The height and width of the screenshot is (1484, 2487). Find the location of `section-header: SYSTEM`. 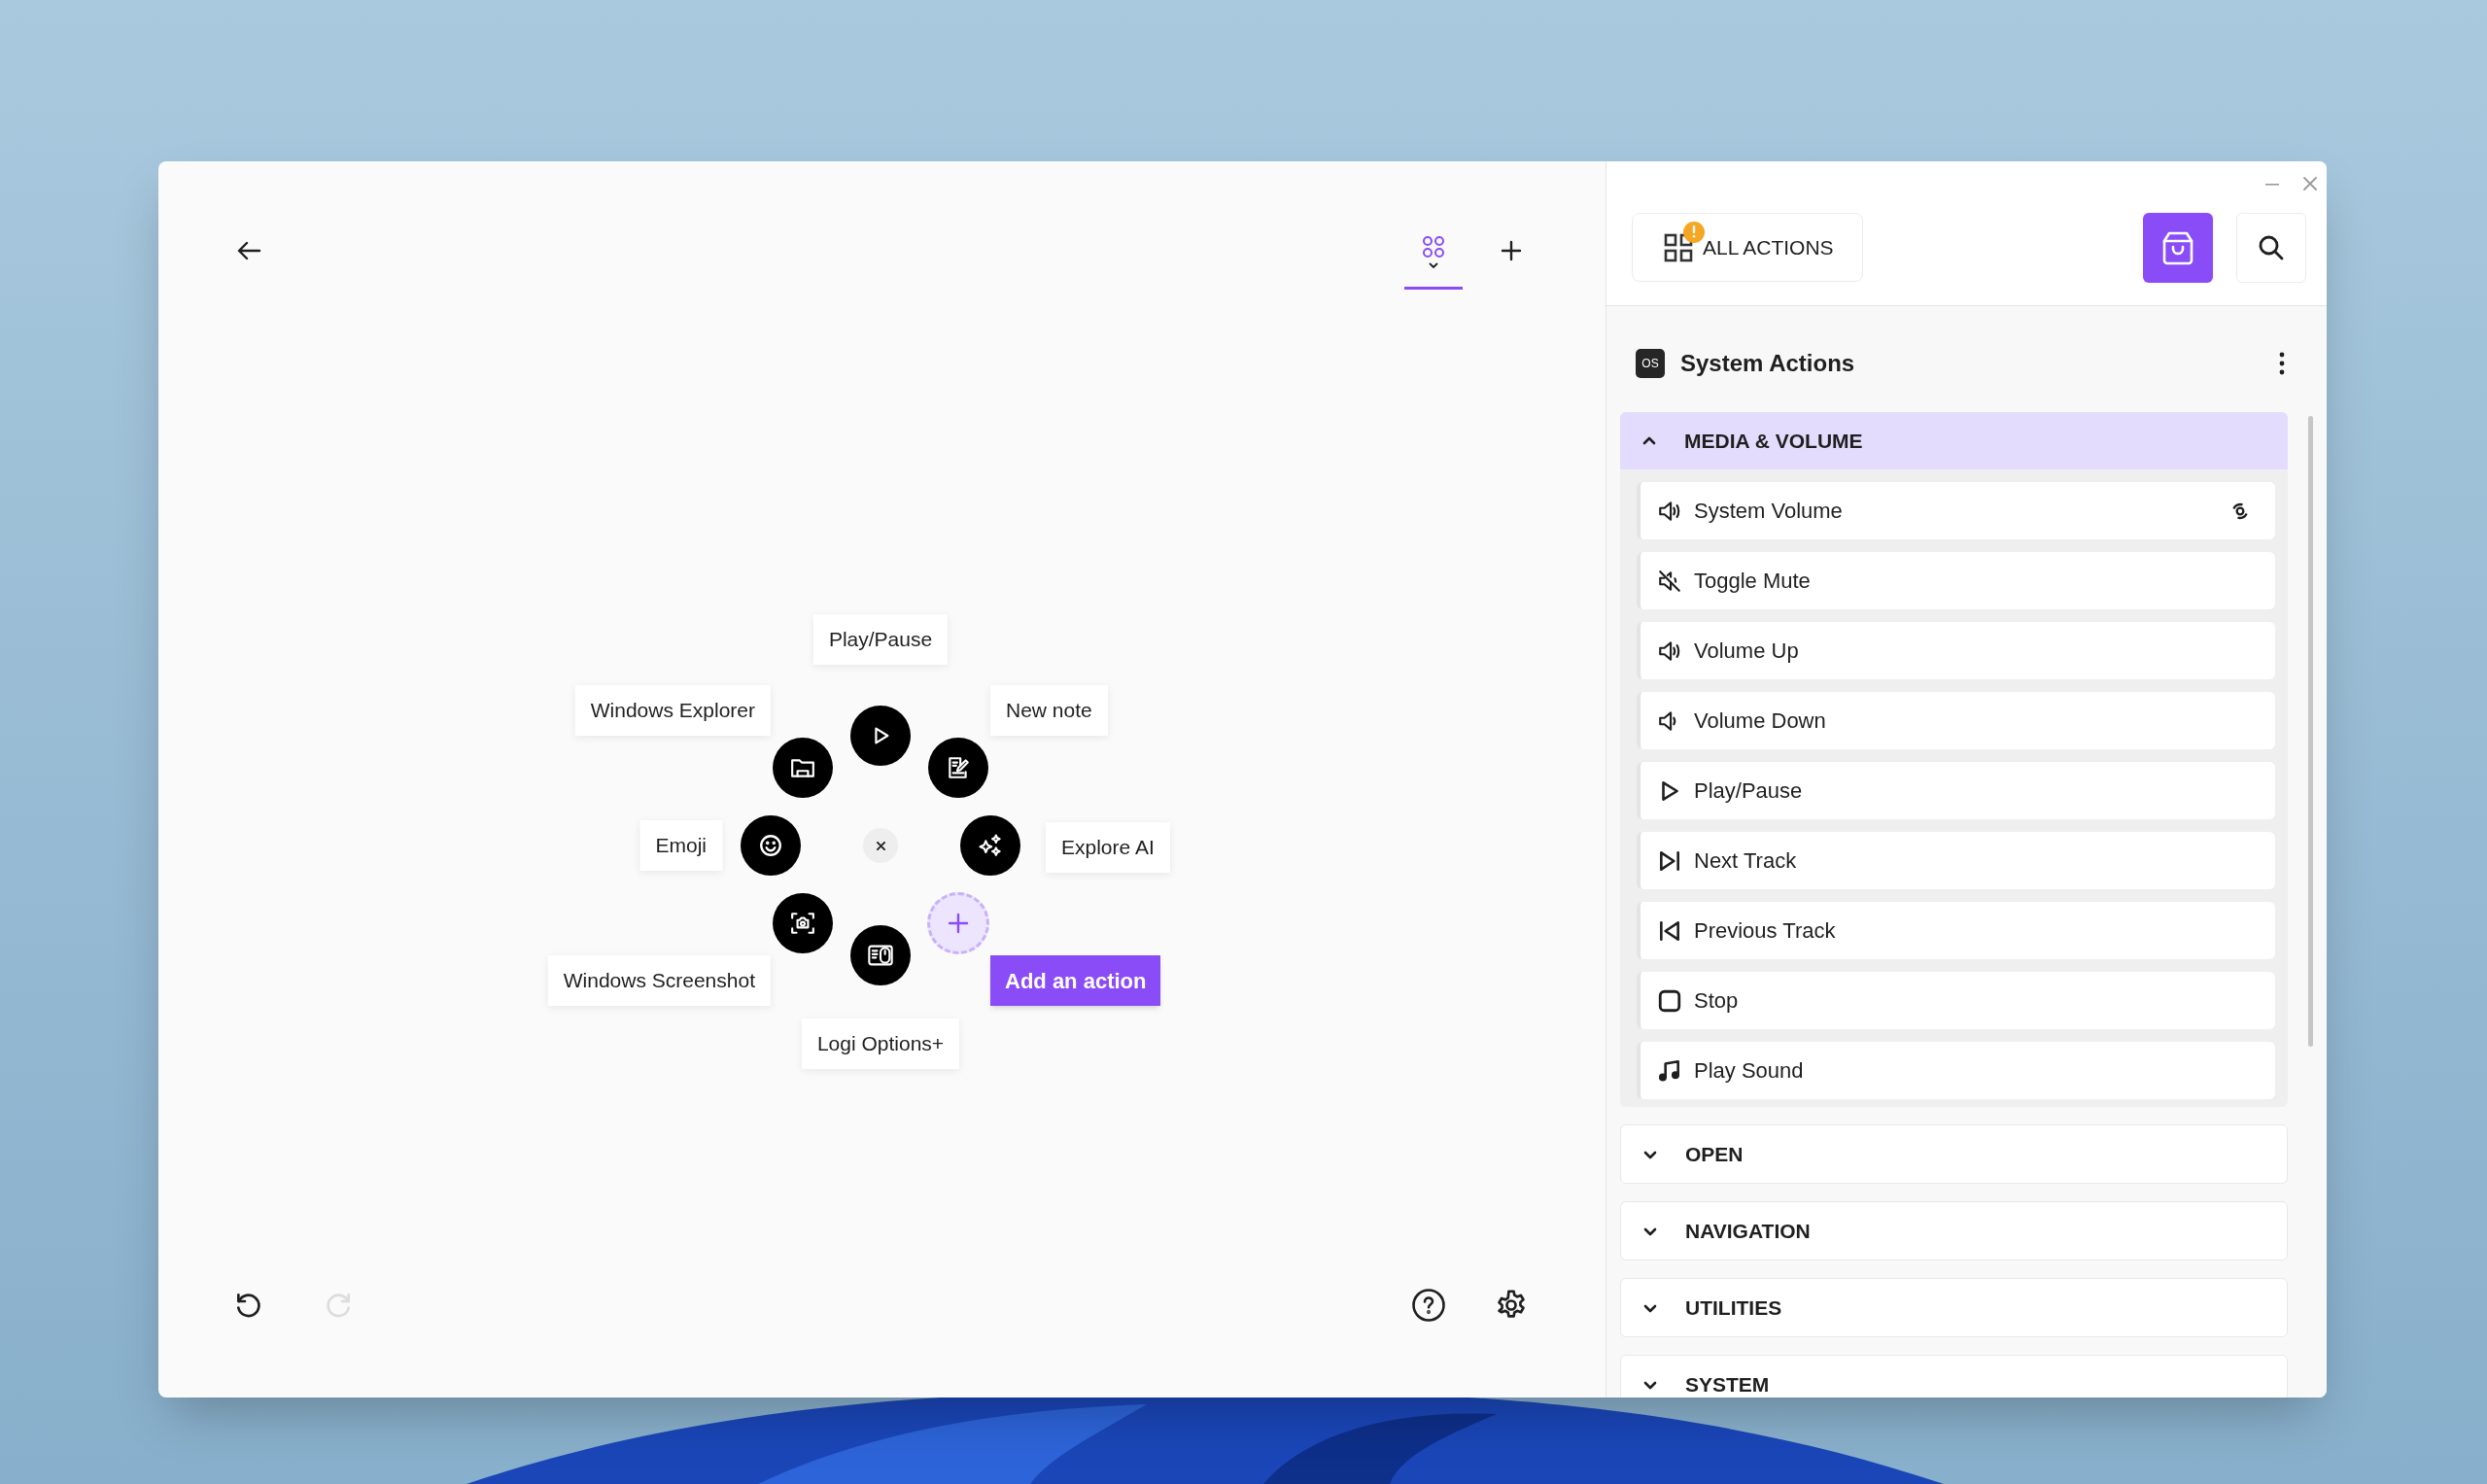

section-header: SYSTEM is located at coordinates (1954, 1377).